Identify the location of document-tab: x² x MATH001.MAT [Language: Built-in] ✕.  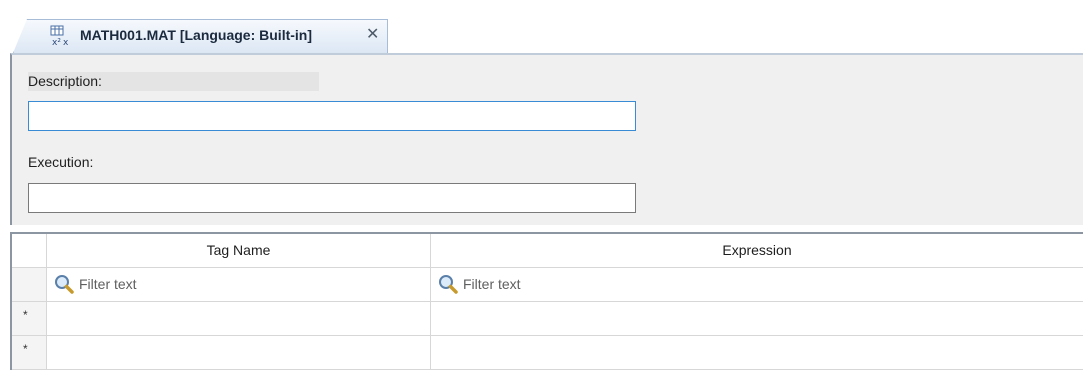
(200, 36).